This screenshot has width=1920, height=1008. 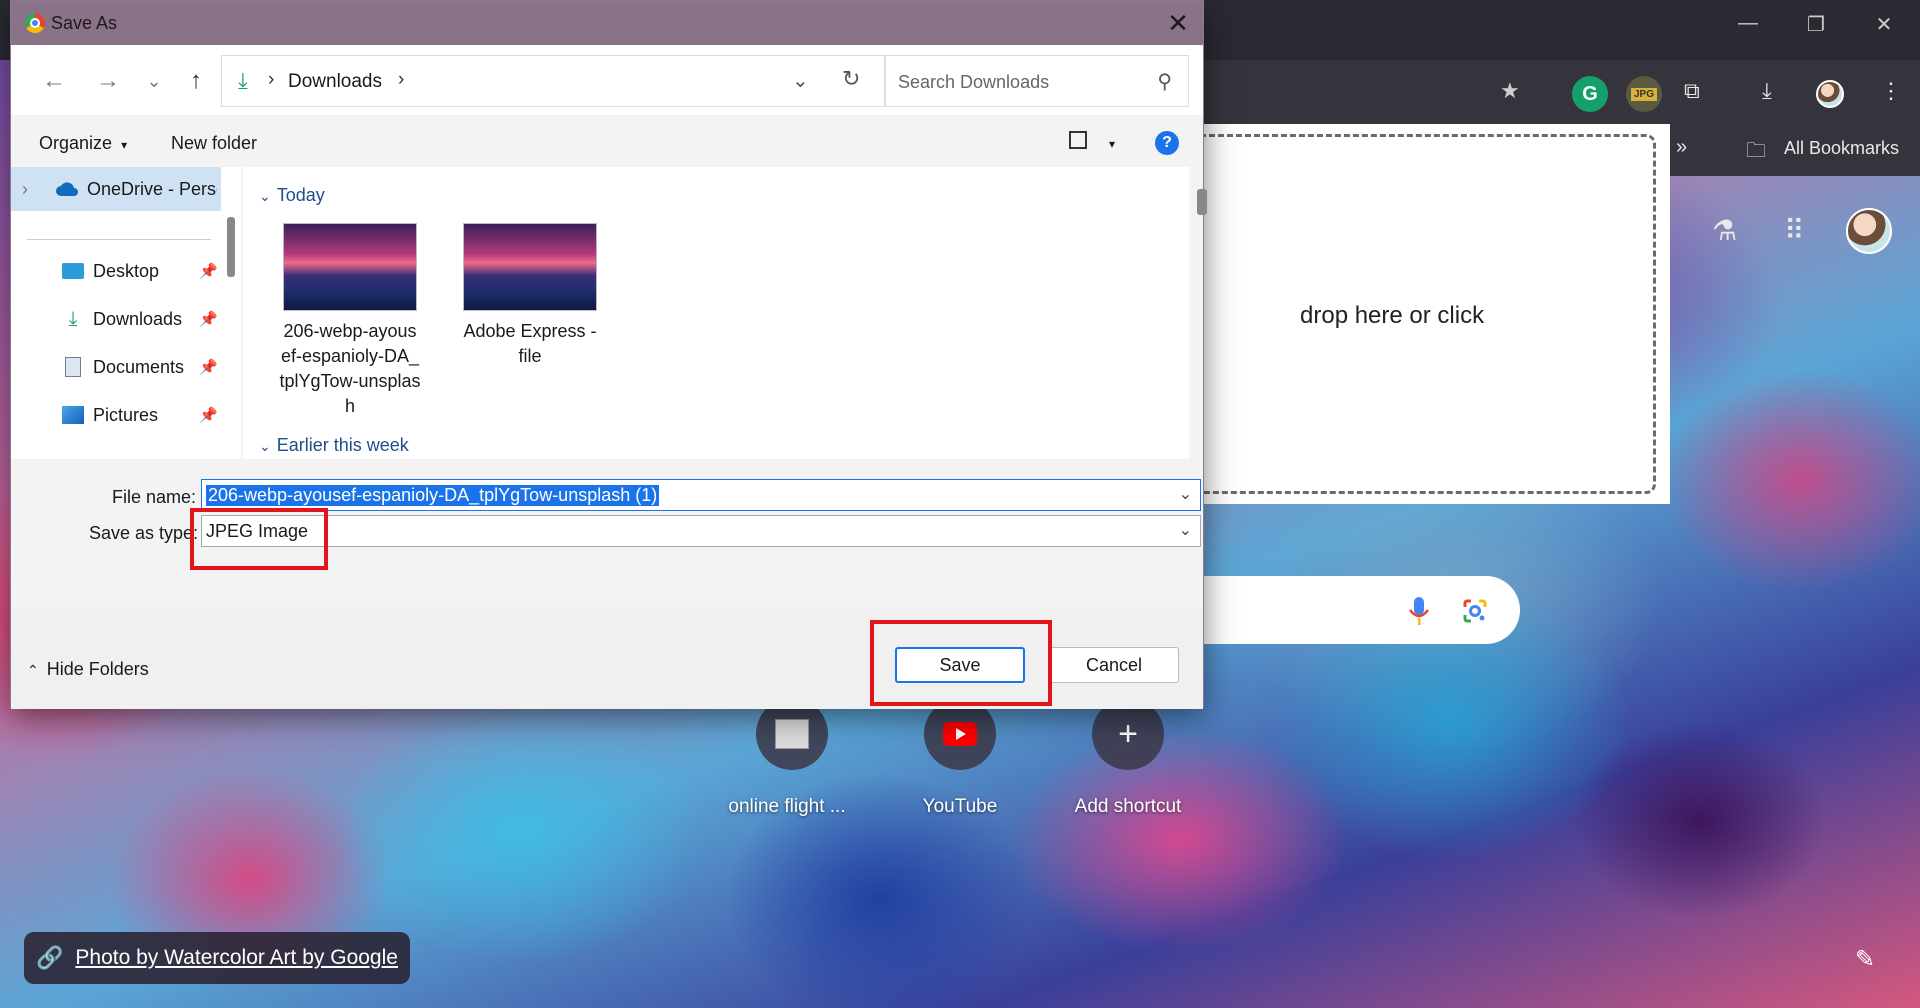 I want to click on labs-flask-icon: ⚗, so click(x=1724, y=230).